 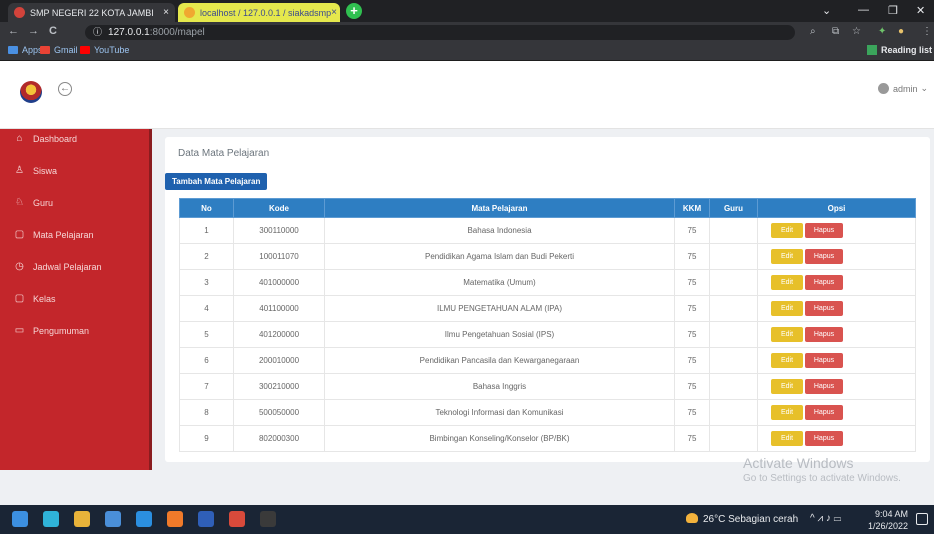 I want to click on sidebar-toggle-icon: ←, so click(x=65, y=89).